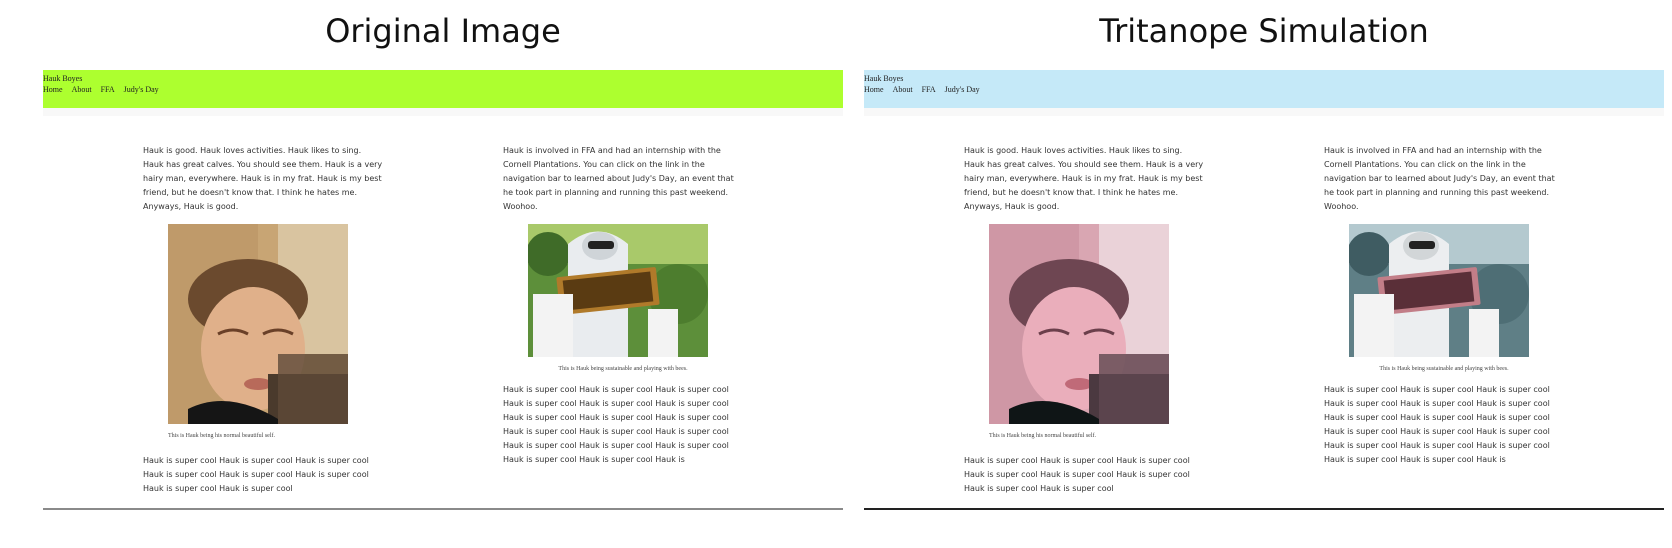  What do you see at coordinates (443, 31) in the screenshot?
I see `original-image-heading: Original Image` at bounding box center [443, 31].